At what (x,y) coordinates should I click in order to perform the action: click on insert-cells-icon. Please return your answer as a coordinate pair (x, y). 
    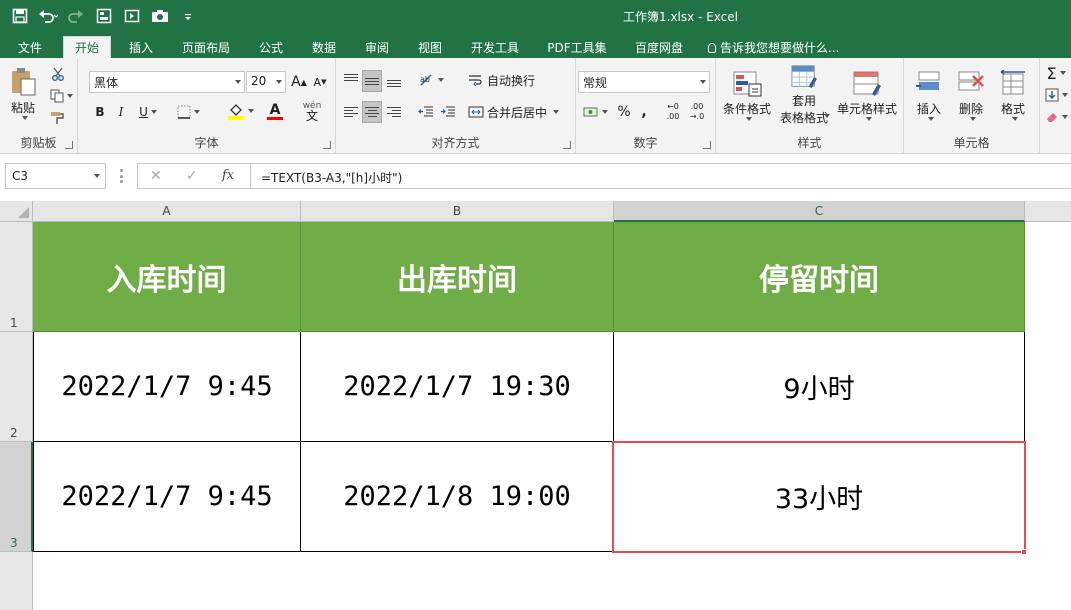
    Looking at the image, I should click on (928, 80).